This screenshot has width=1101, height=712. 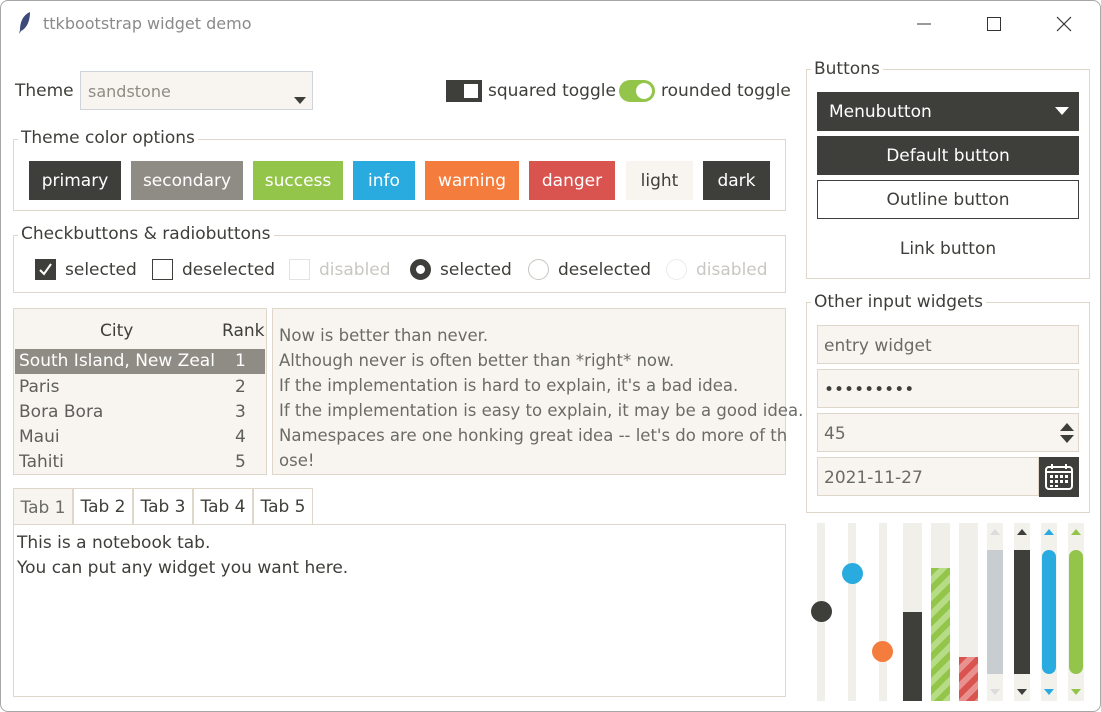 I want to click on spinbox: 45, so click(x=948, y=432).